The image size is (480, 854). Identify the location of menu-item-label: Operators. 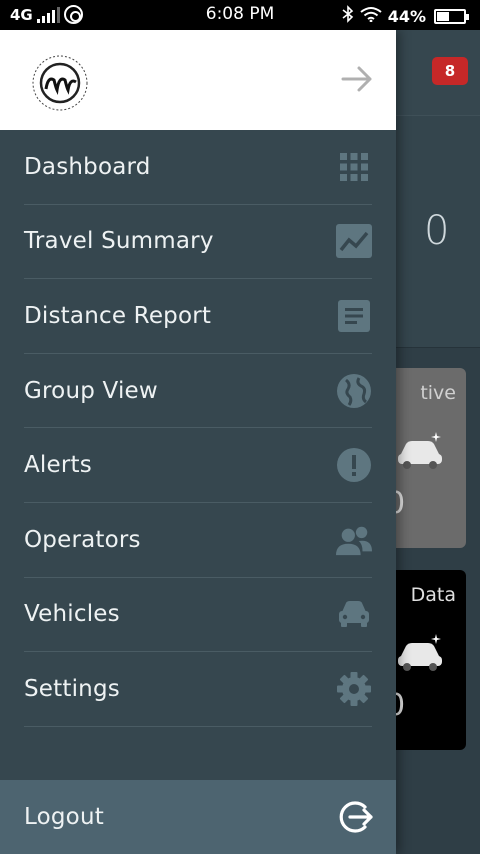
(82, 539).